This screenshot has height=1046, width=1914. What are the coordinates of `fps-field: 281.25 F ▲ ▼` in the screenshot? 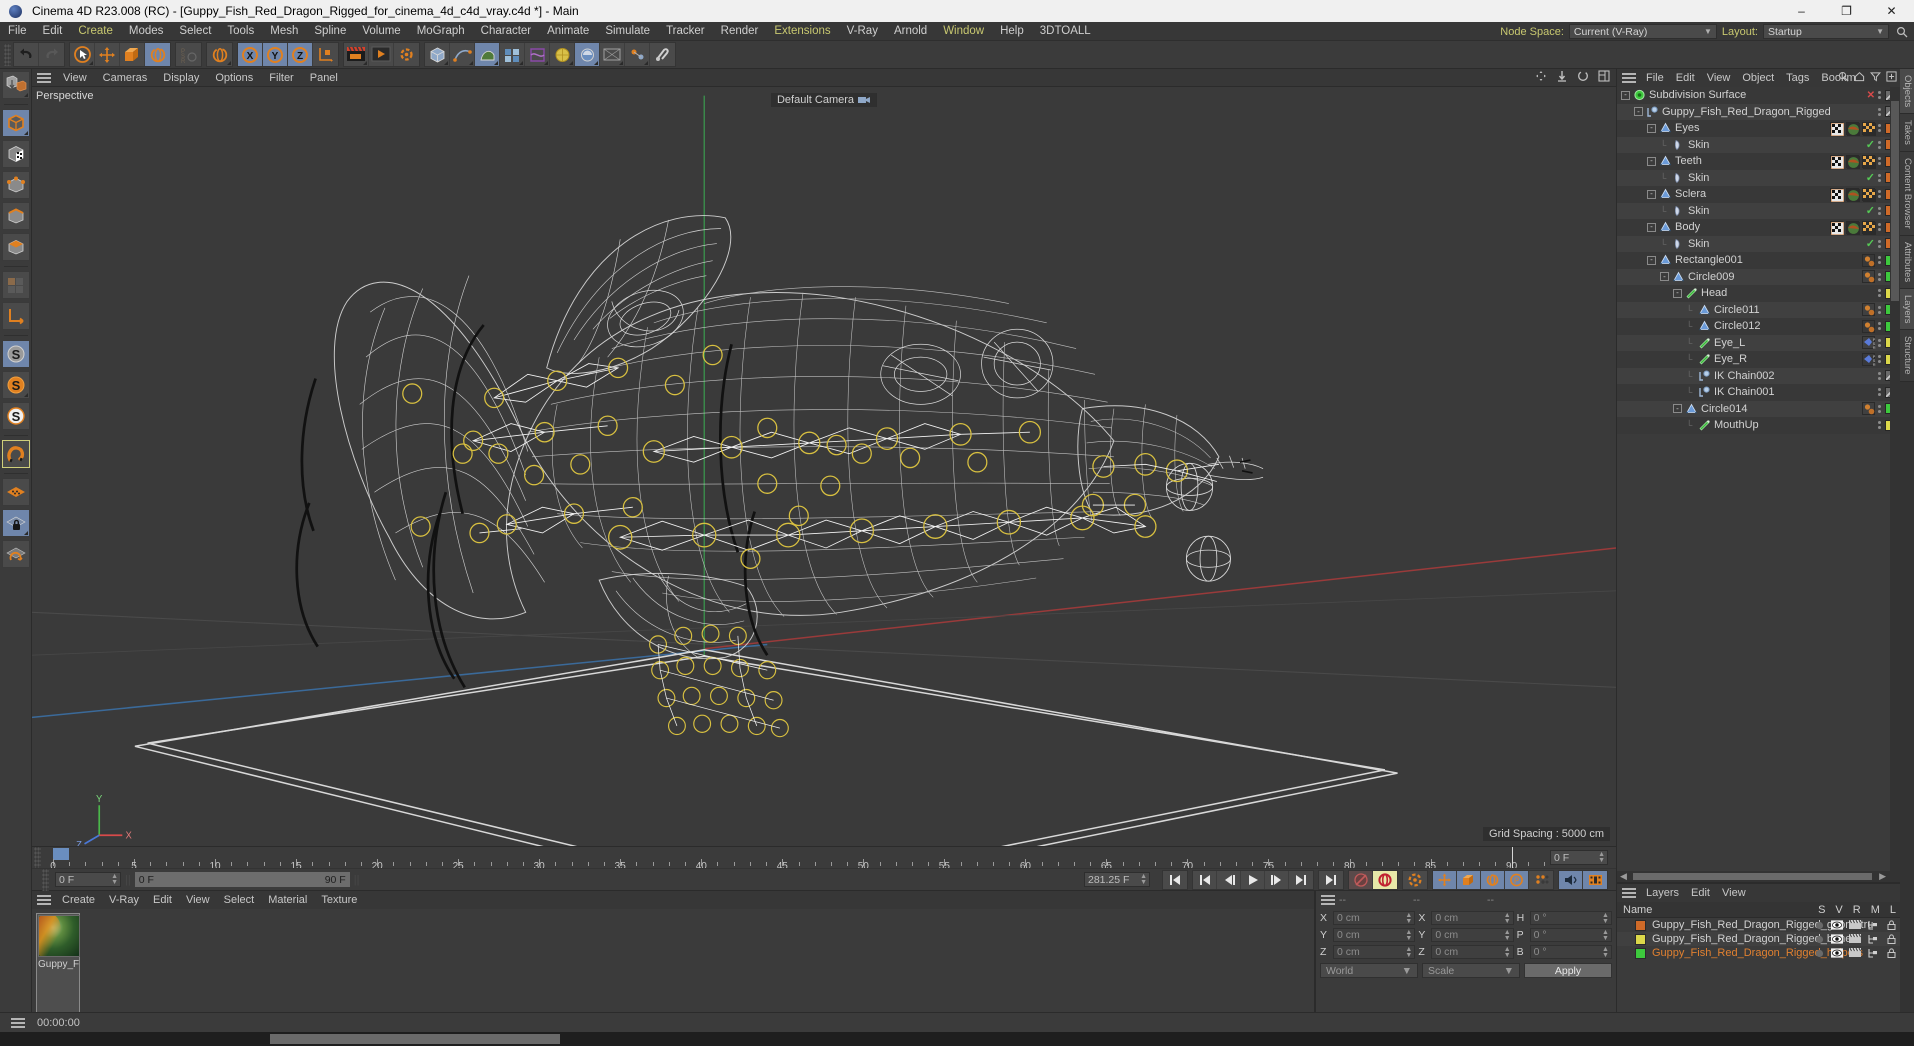 It's located at (1117, 879).